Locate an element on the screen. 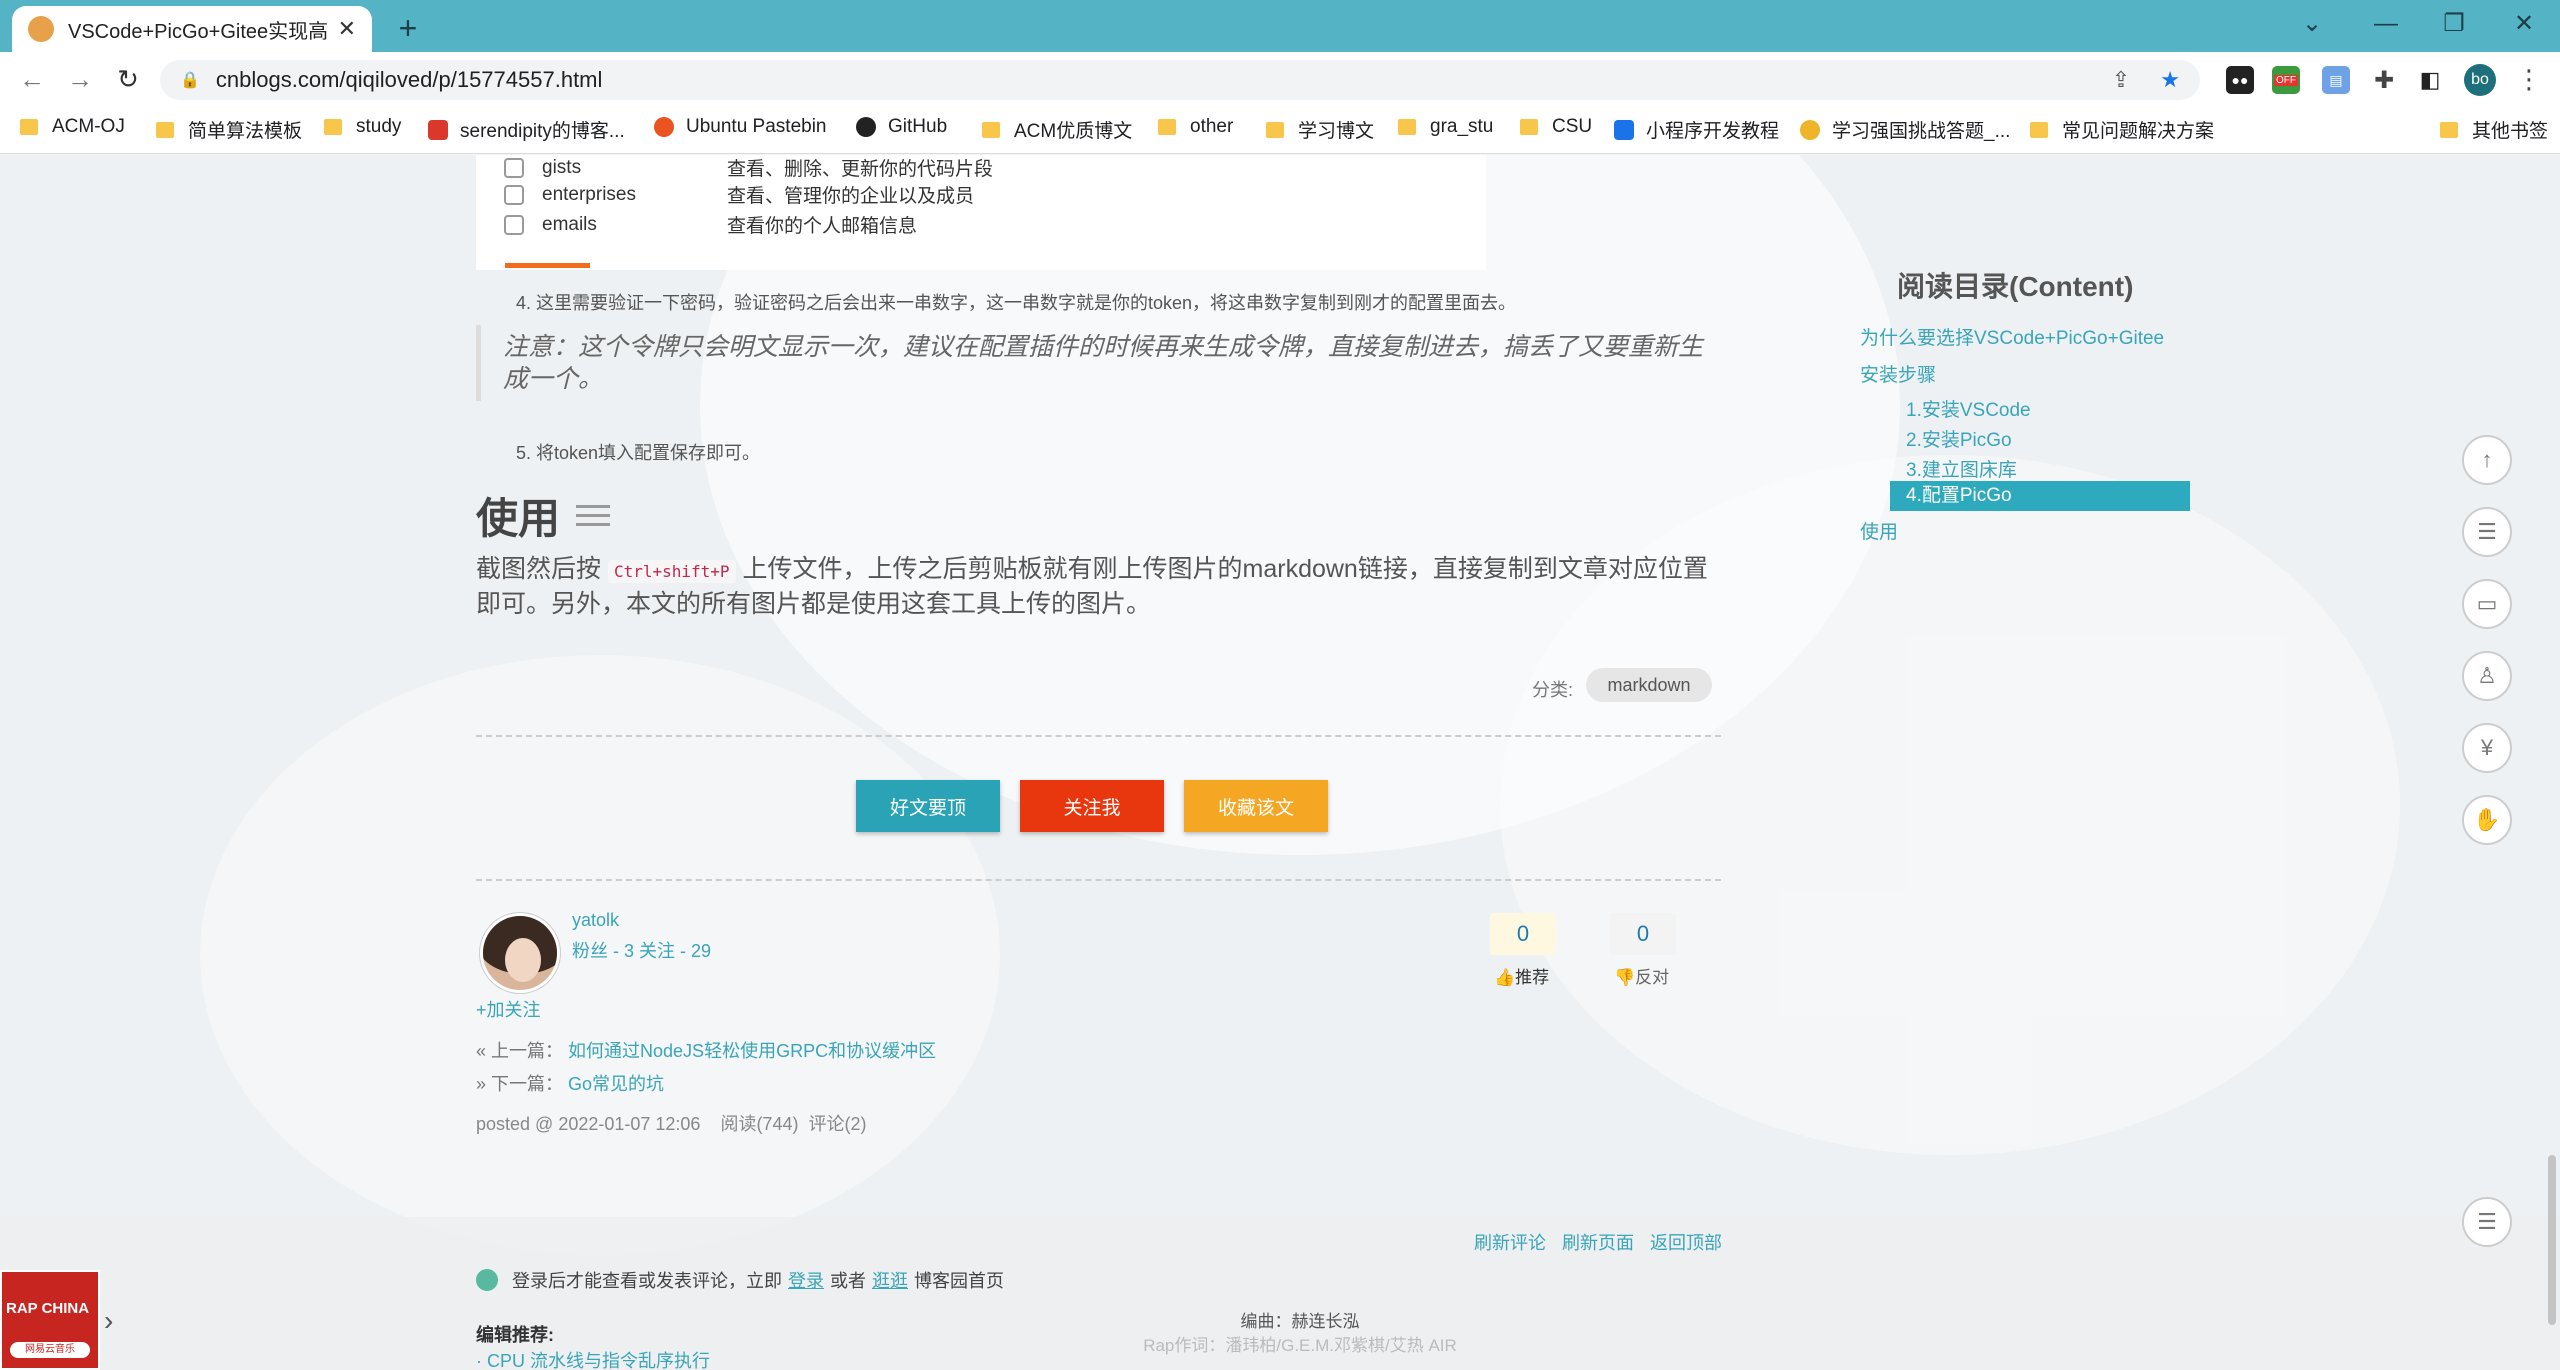 This screenshot has width=2560, height=1370. thumb-up-icon: 👍 is located at coordinates (1505, 977).